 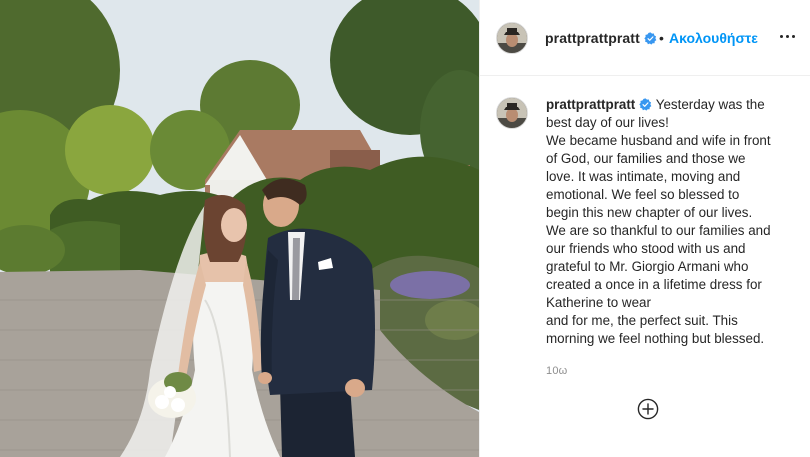 What do you see at coordinates (607, 122) in the screenshot?
I see `caption-line: best day of our lives!` at bounding box center [607, 122].